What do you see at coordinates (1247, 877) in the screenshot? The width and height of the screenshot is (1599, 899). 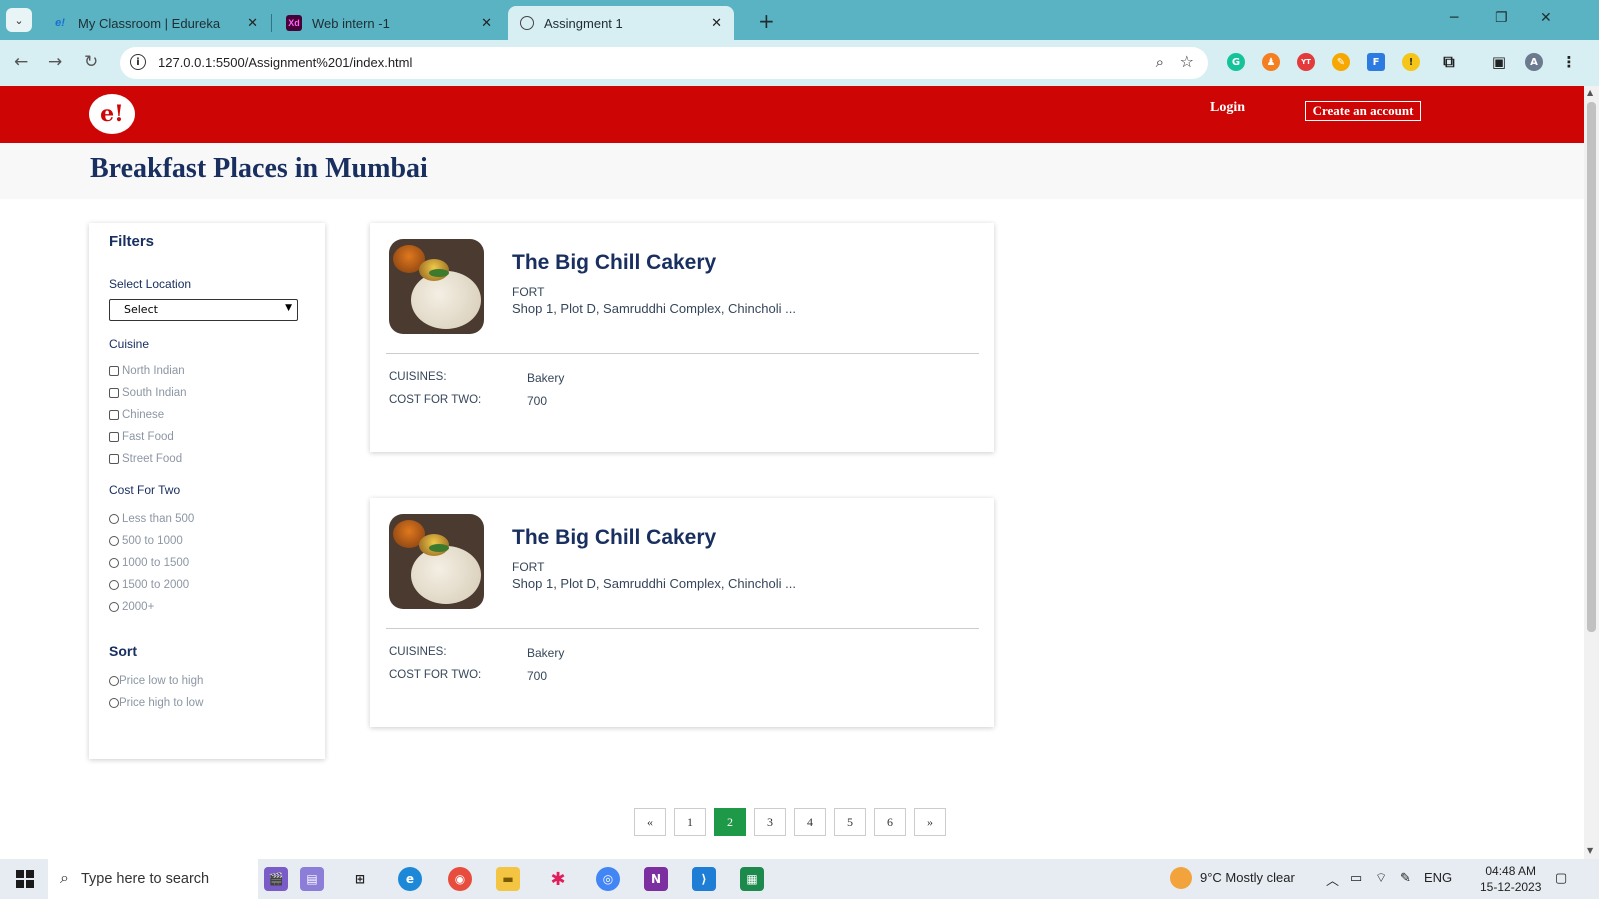 I see `weather-text: 9°C Mostly clear` at bounding box center [1247, 877].